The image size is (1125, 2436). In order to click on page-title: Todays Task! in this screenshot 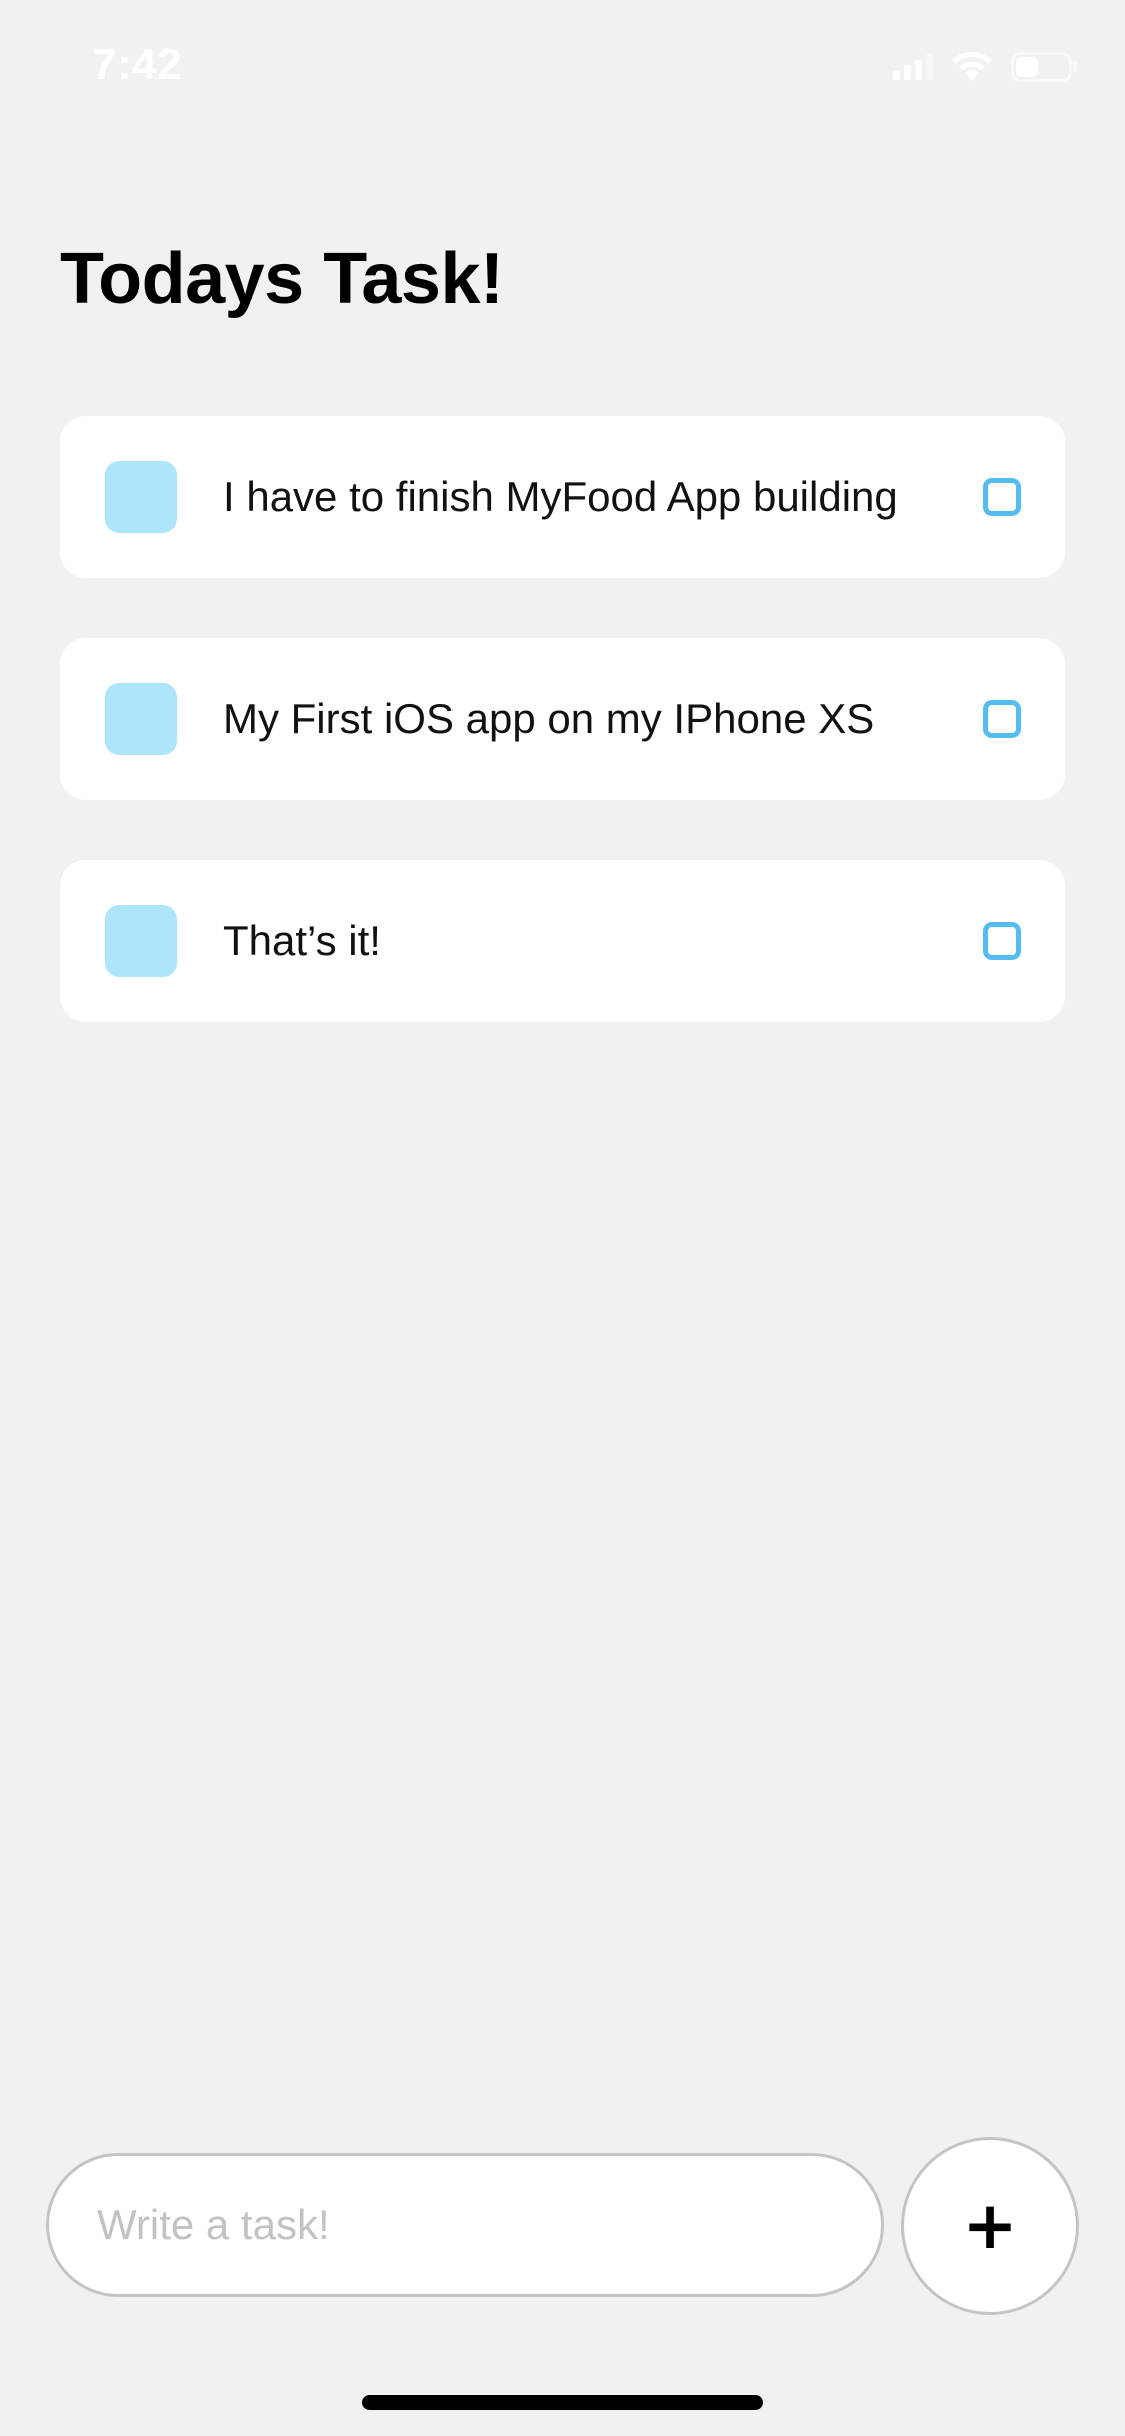, I will do `click(282, 279)`.